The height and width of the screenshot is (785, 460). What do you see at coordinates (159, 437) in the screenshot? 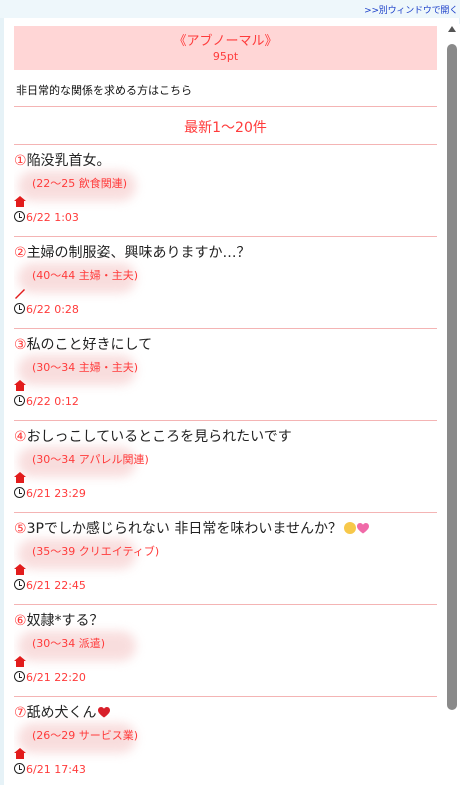
I see `post-title-text: おしっこしているところを見られたいです` at bounding box center [159, 437].